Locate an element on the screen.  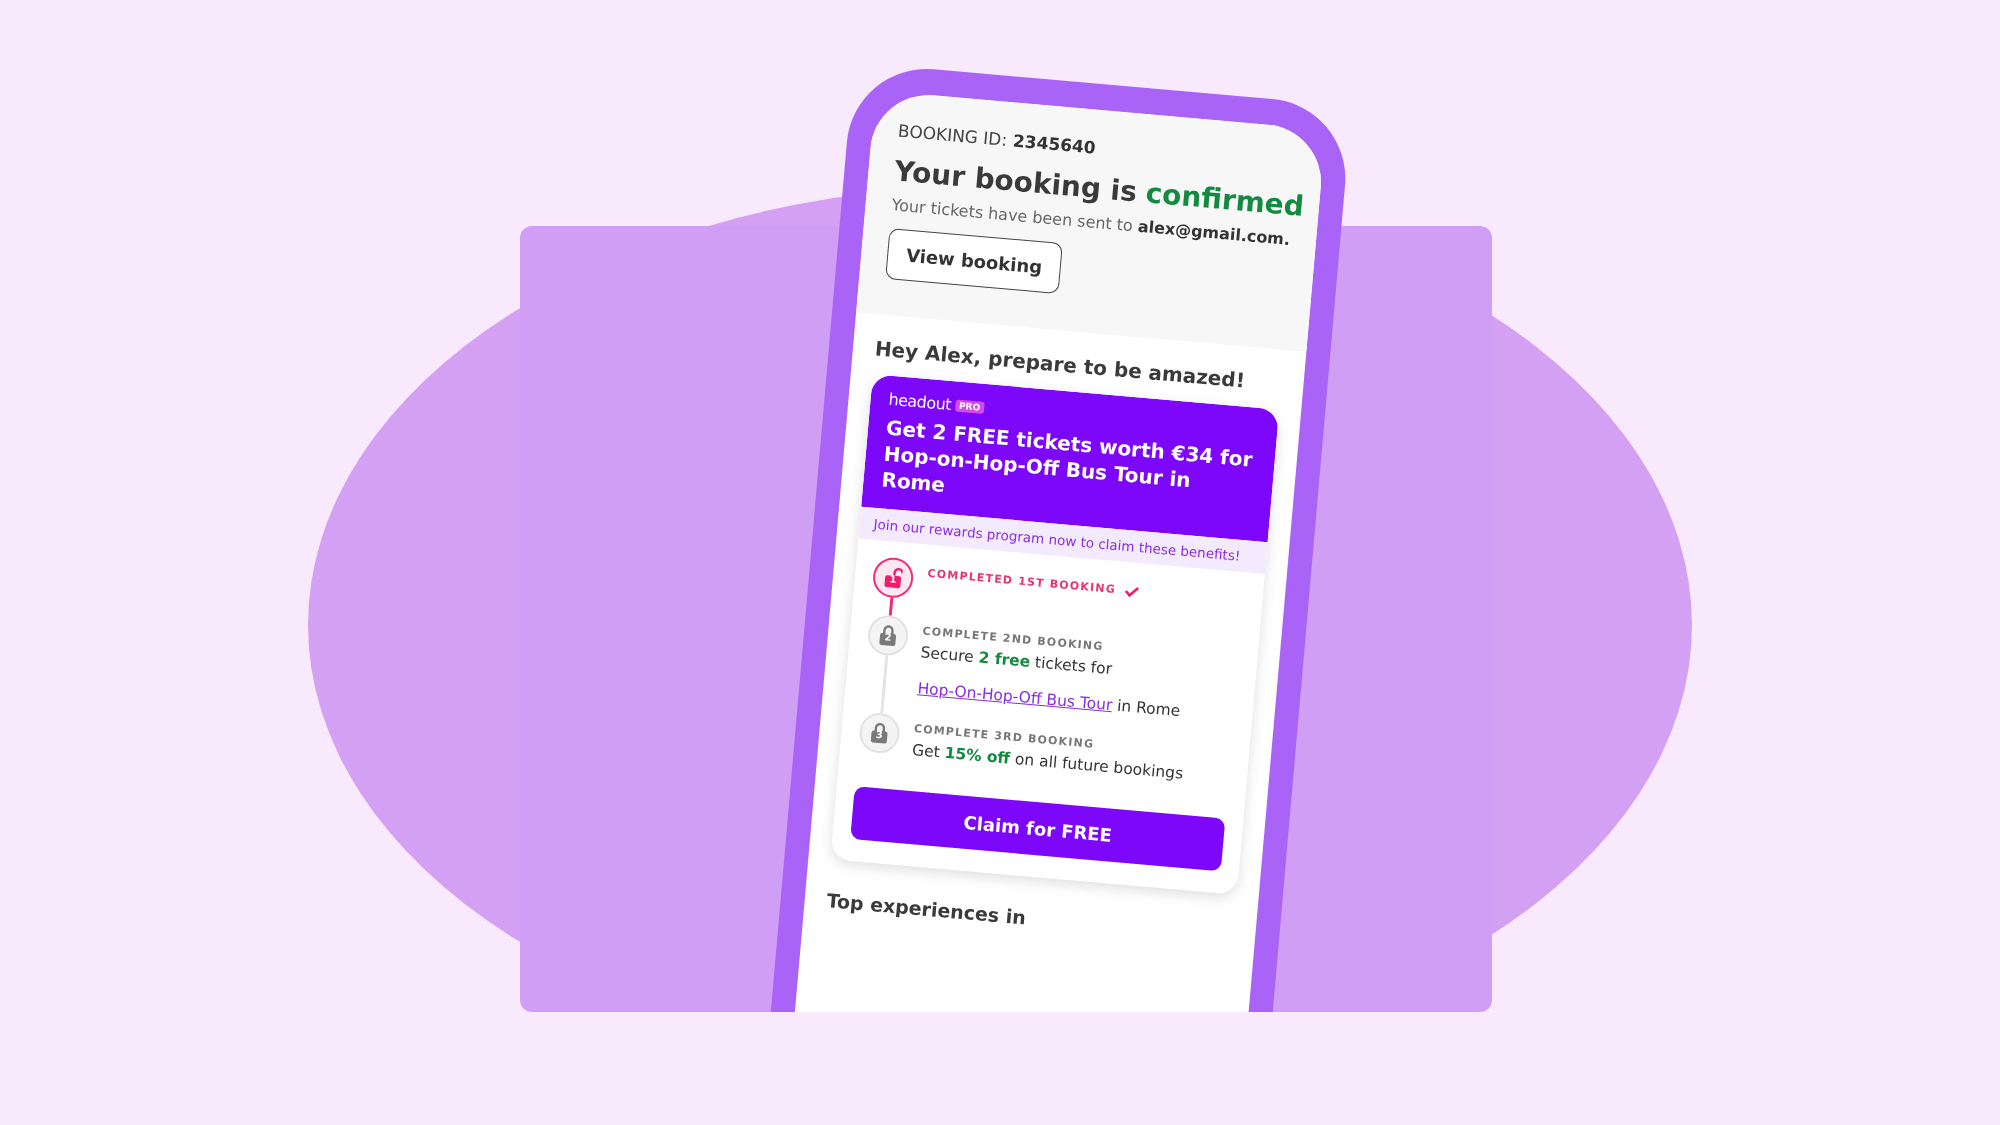
step-number: 2 is located at coordinates (888, 637).